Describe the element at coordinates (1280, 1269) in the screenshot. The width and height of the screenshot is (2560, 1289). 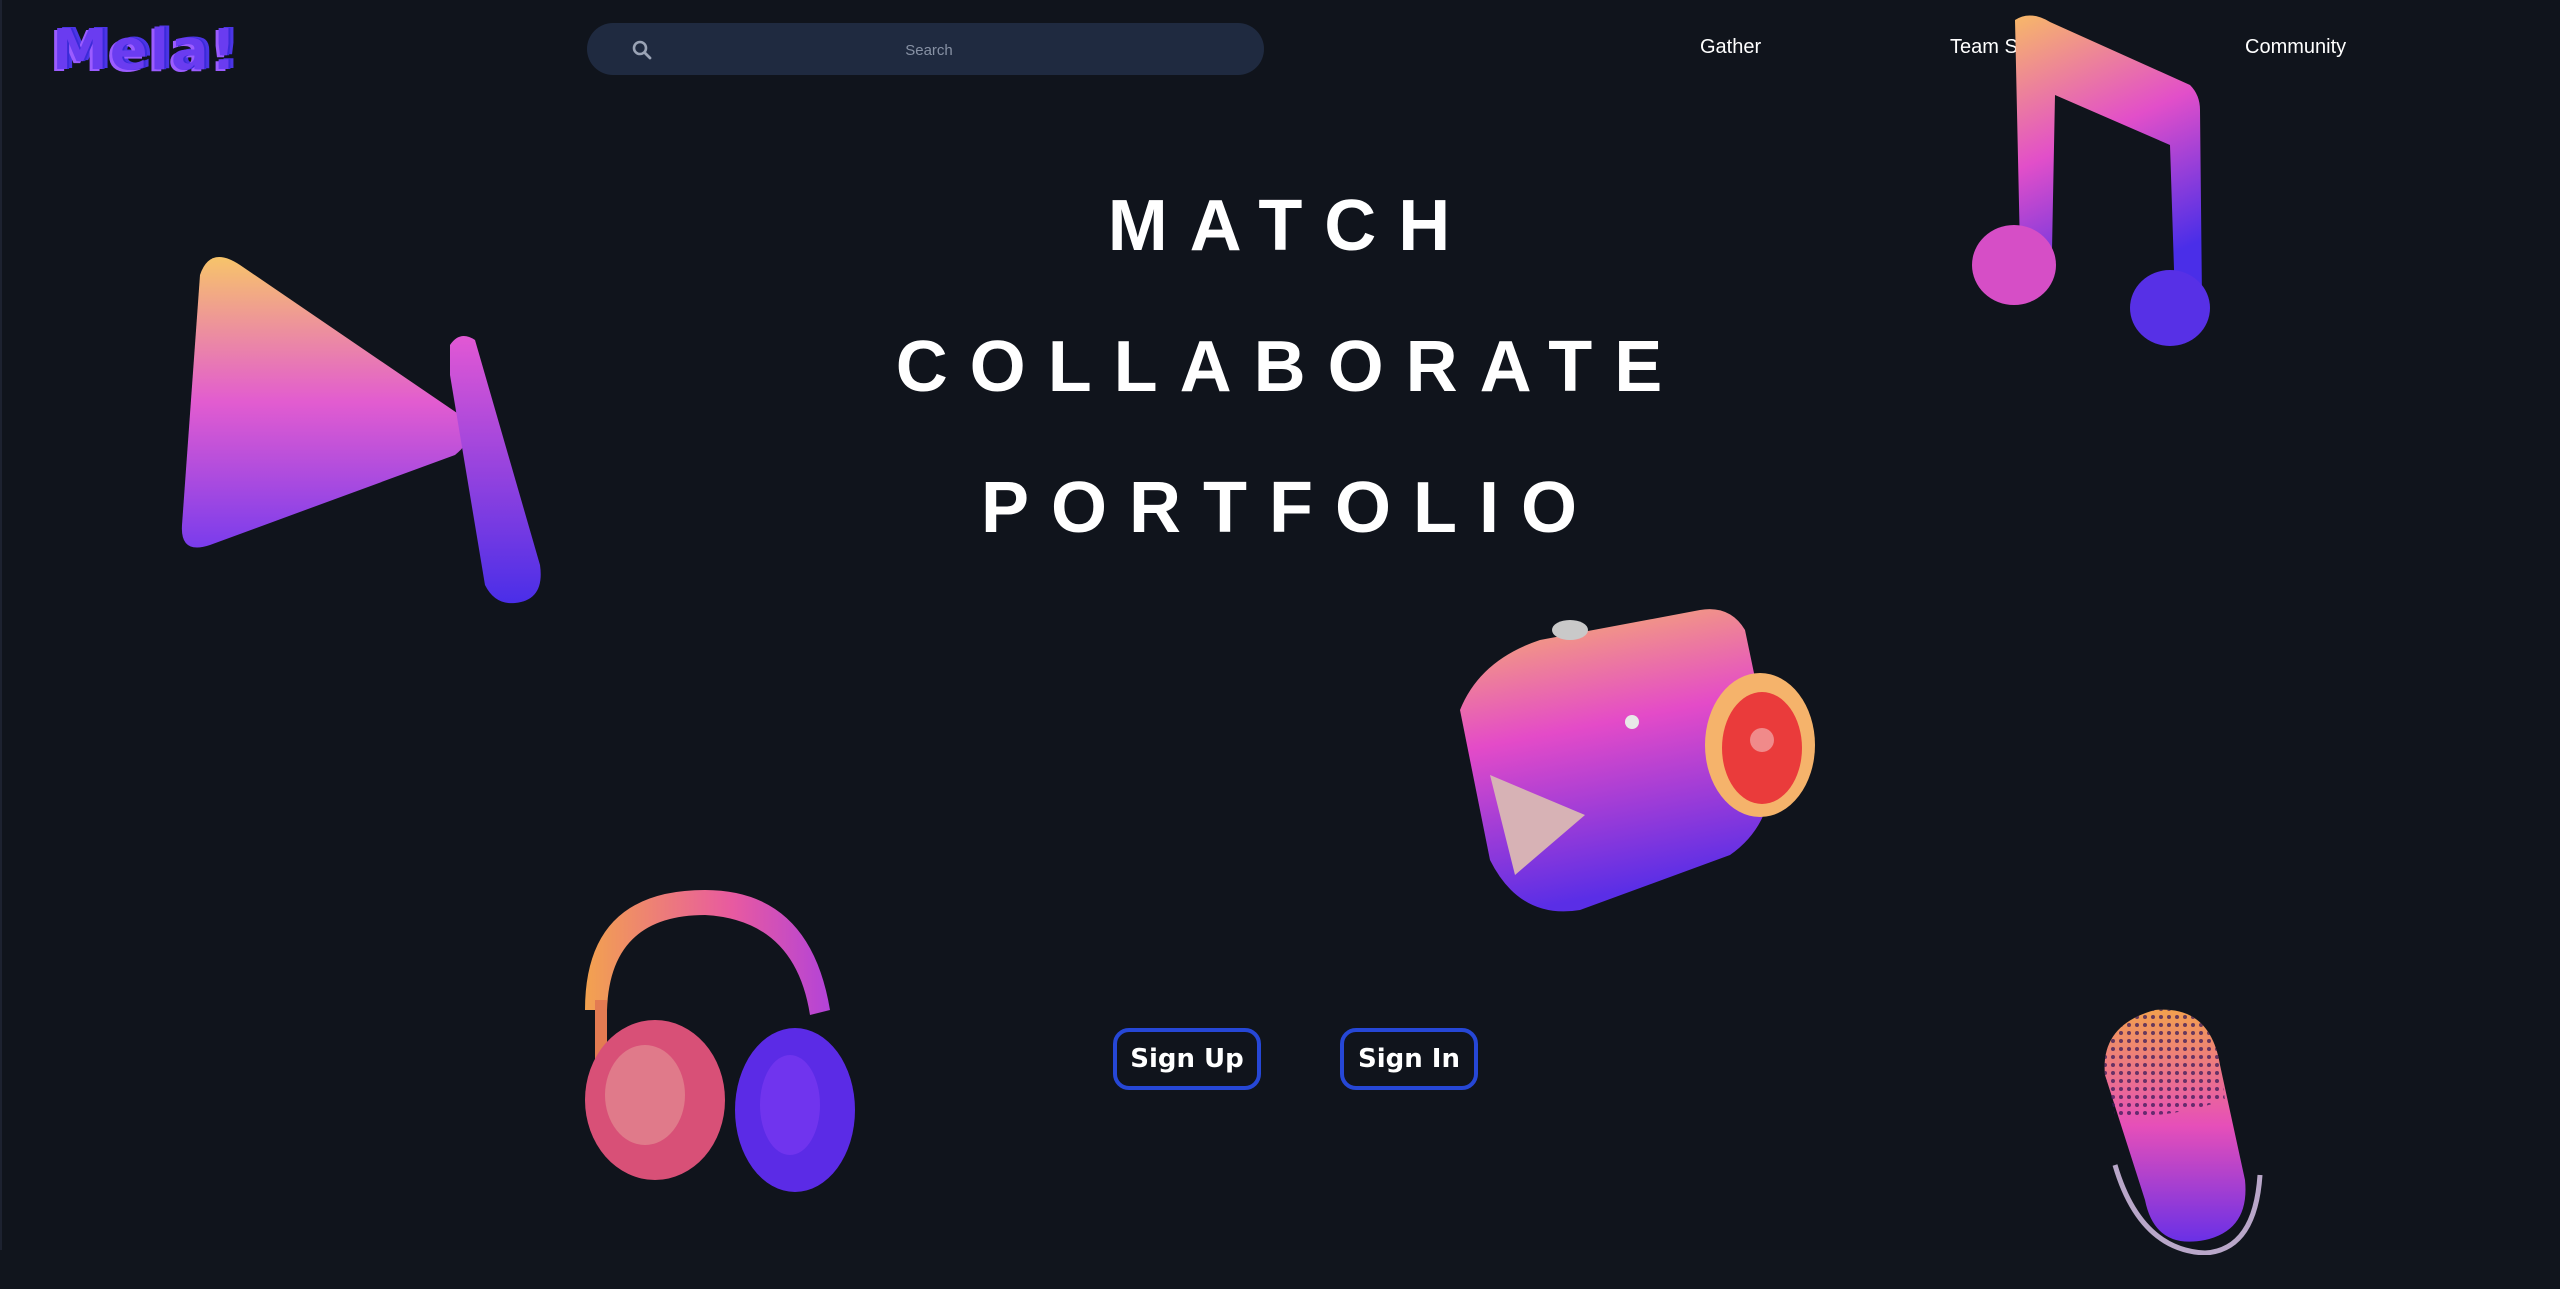
I see `bottom-strip` at that location.